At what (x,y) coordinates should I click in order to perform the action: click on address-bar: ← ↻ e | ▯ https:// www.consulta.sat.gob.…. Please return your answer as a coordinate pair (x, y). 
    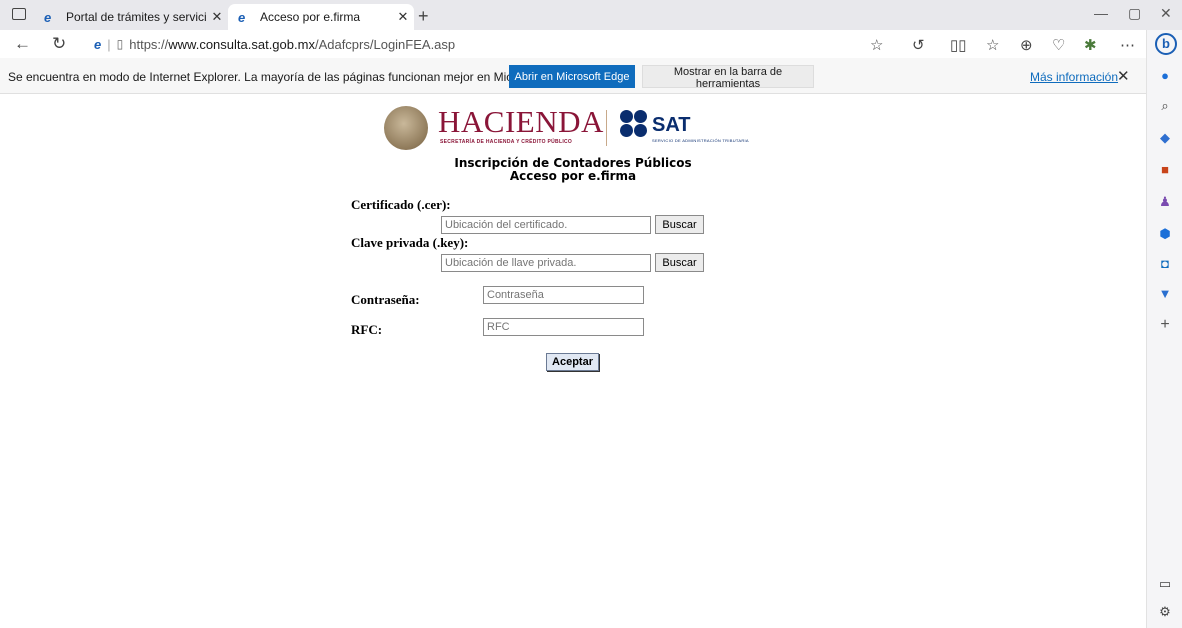
    Looking at the image, I should click on (573, 44).